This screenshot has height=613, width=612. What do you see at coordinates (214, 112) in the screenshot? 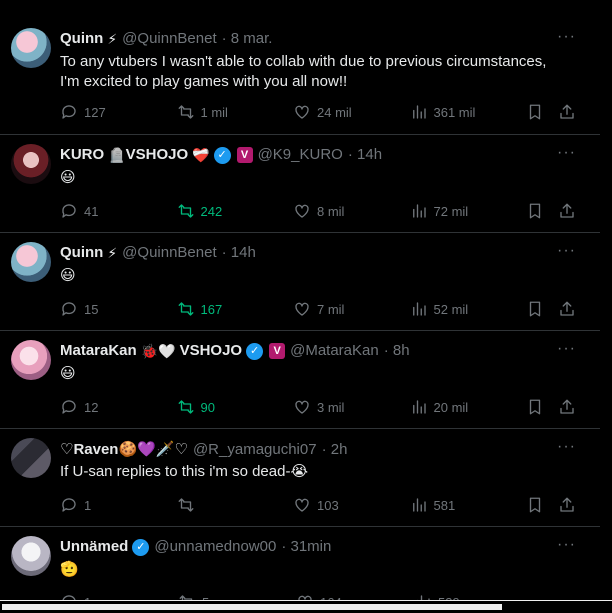
I see `retweet-count: 1 mil` at bounding box center [214, 112].